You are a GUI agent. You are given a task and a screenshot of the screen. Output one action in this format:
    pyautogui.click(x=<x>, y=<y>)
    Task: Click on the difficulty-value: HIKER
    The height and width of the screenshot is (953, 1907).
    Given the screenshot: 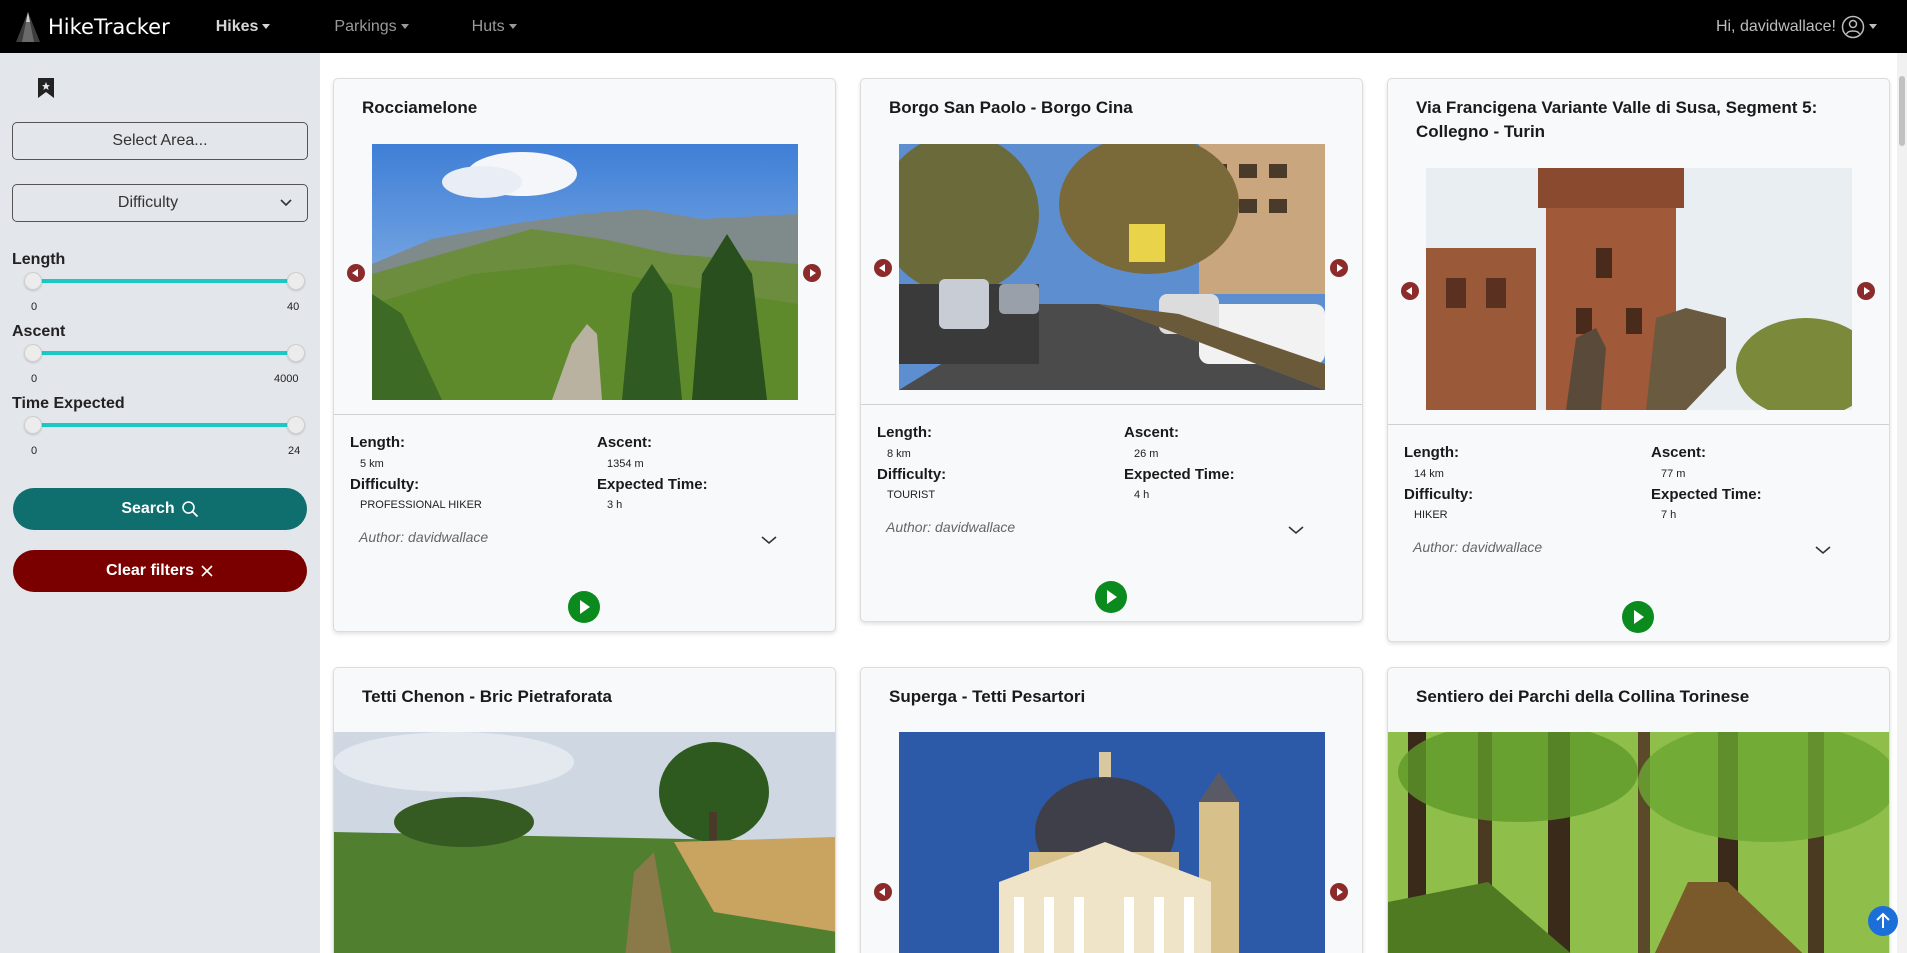 What is the action you would take?
    pyautogui.click(x=1431, y=515)
    